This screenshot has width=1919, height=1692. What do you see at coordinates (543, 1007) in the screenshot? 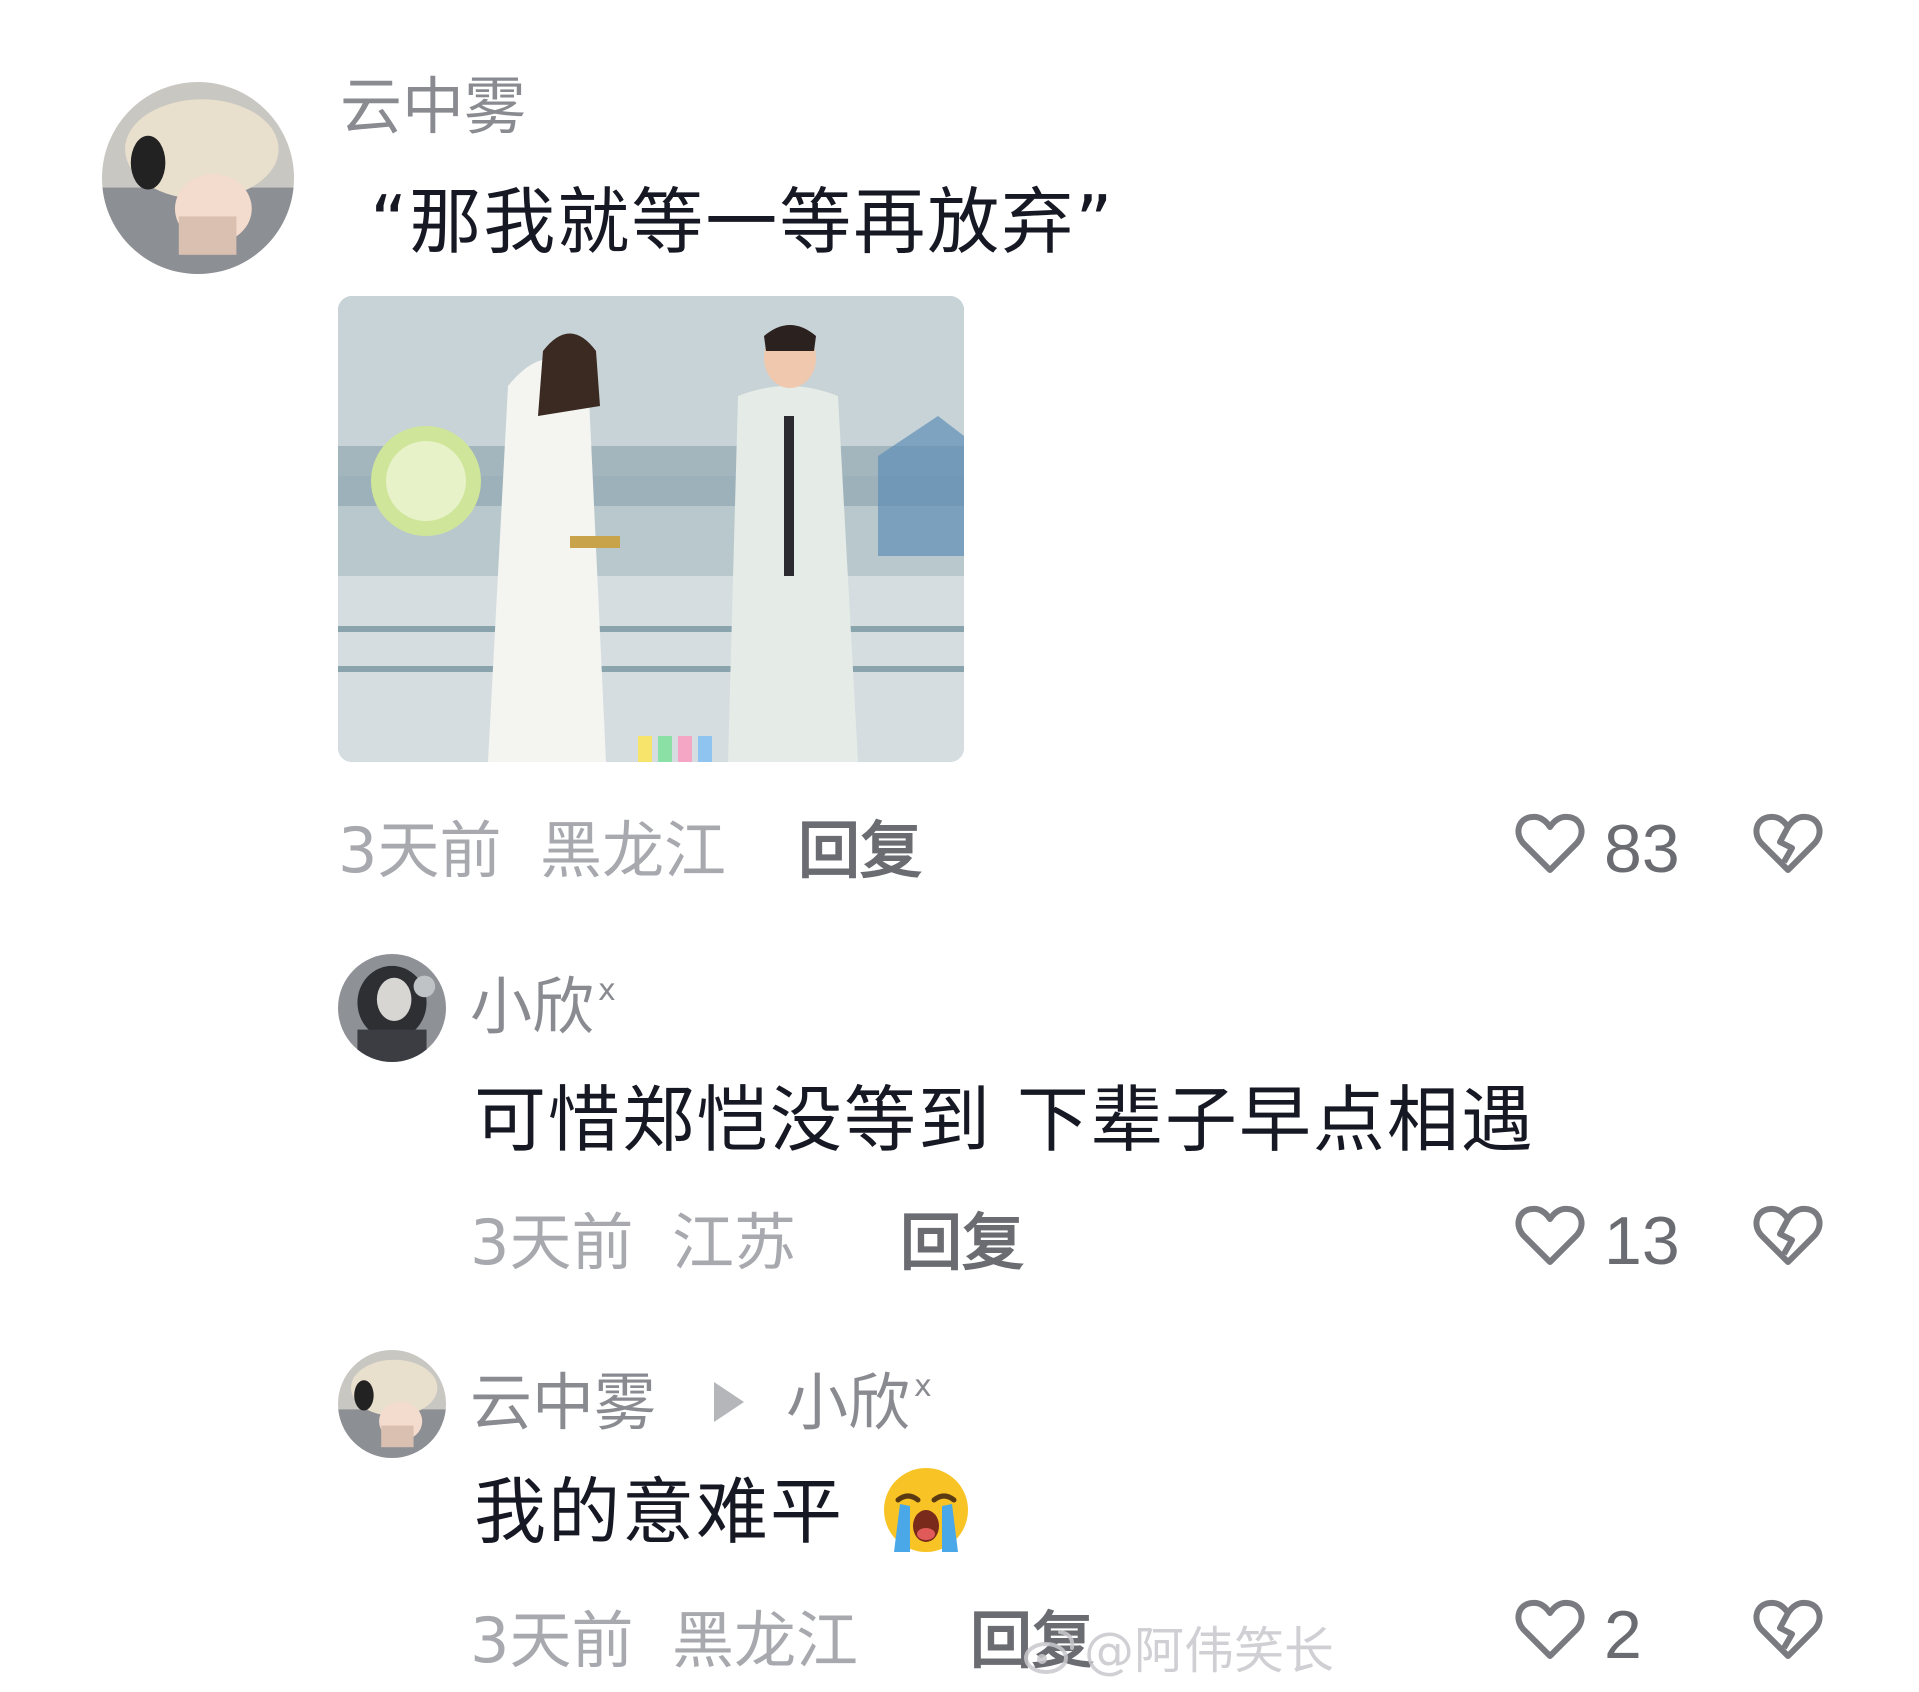
I see `comment-username: 小欣 x` at bounding box center [543, 1007].